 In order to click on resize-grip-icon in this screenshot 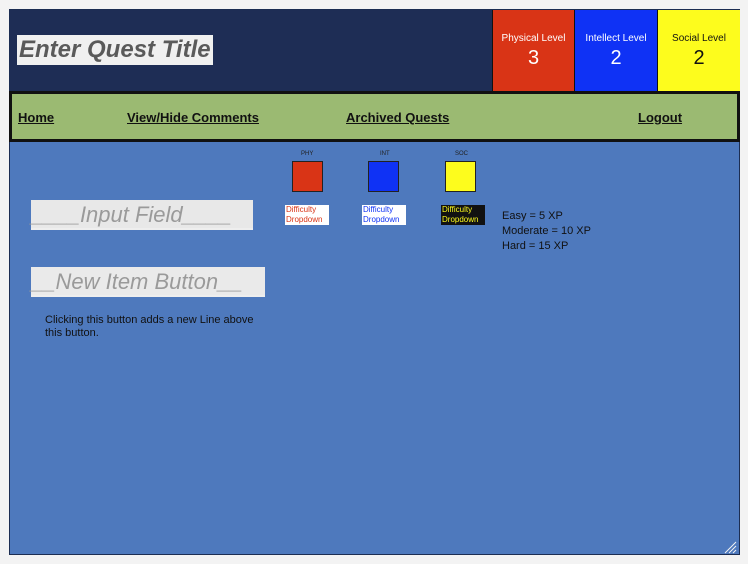, I will do `click(730, 547)`.